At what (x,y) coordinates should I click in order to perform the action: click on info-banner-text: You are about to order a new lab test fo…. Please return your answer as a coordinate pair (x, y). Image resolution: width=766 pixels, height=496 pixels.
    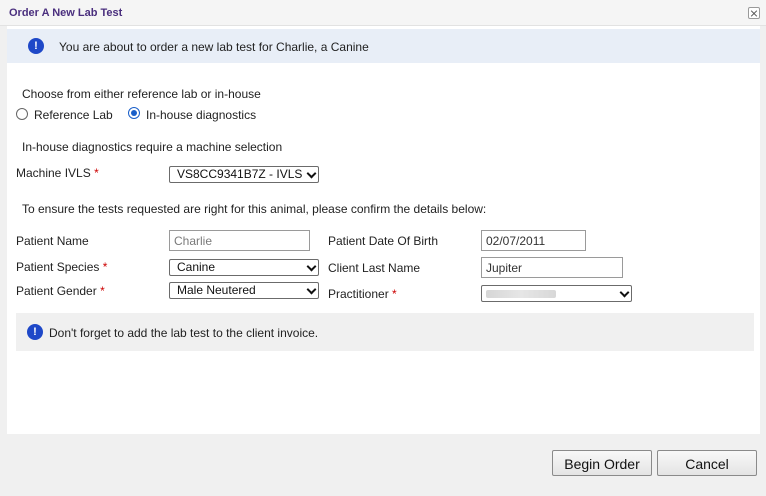
    Looking at the image, I should click on (214, 47).